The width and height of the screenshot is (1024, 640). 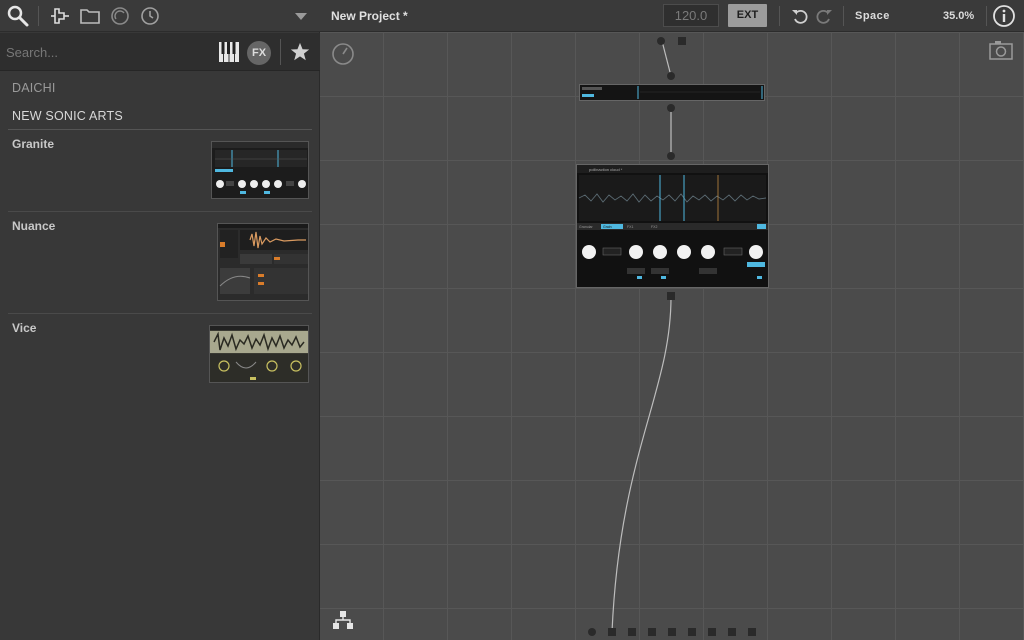 I want to click on plugin-item-nuance: Nuance, so click(x=160, y=264).